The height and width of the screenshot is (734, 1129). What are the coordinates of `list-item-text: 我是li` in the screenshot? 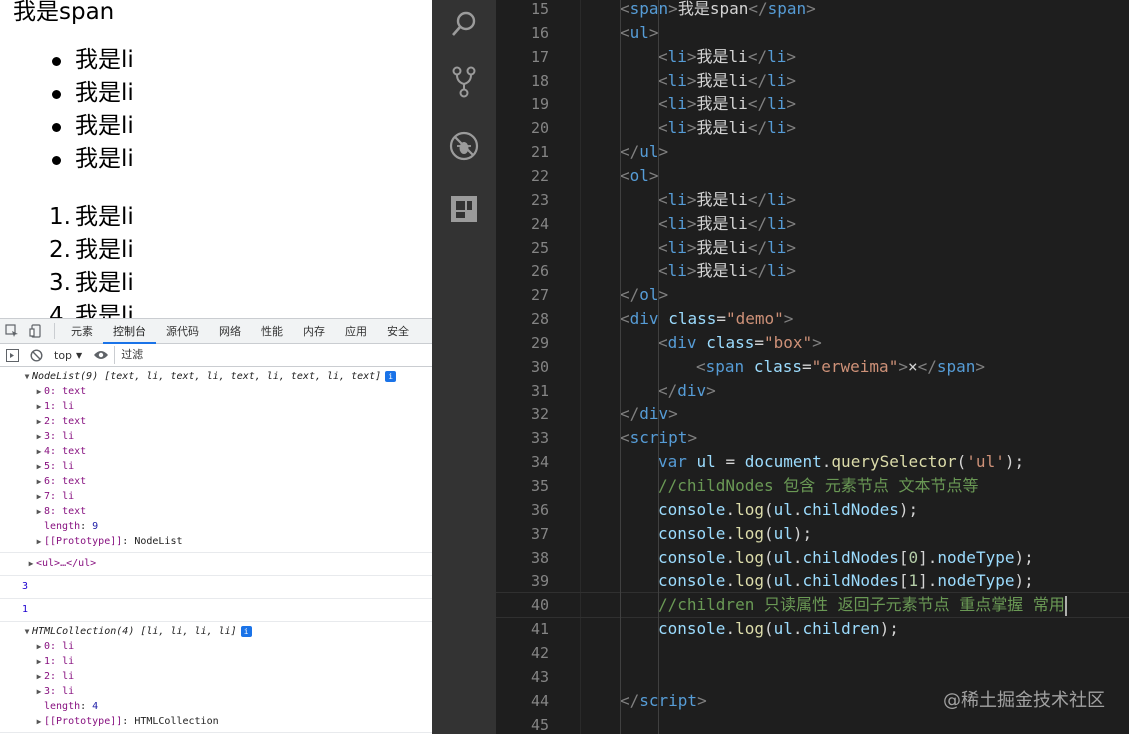 It's located at (104, 60).